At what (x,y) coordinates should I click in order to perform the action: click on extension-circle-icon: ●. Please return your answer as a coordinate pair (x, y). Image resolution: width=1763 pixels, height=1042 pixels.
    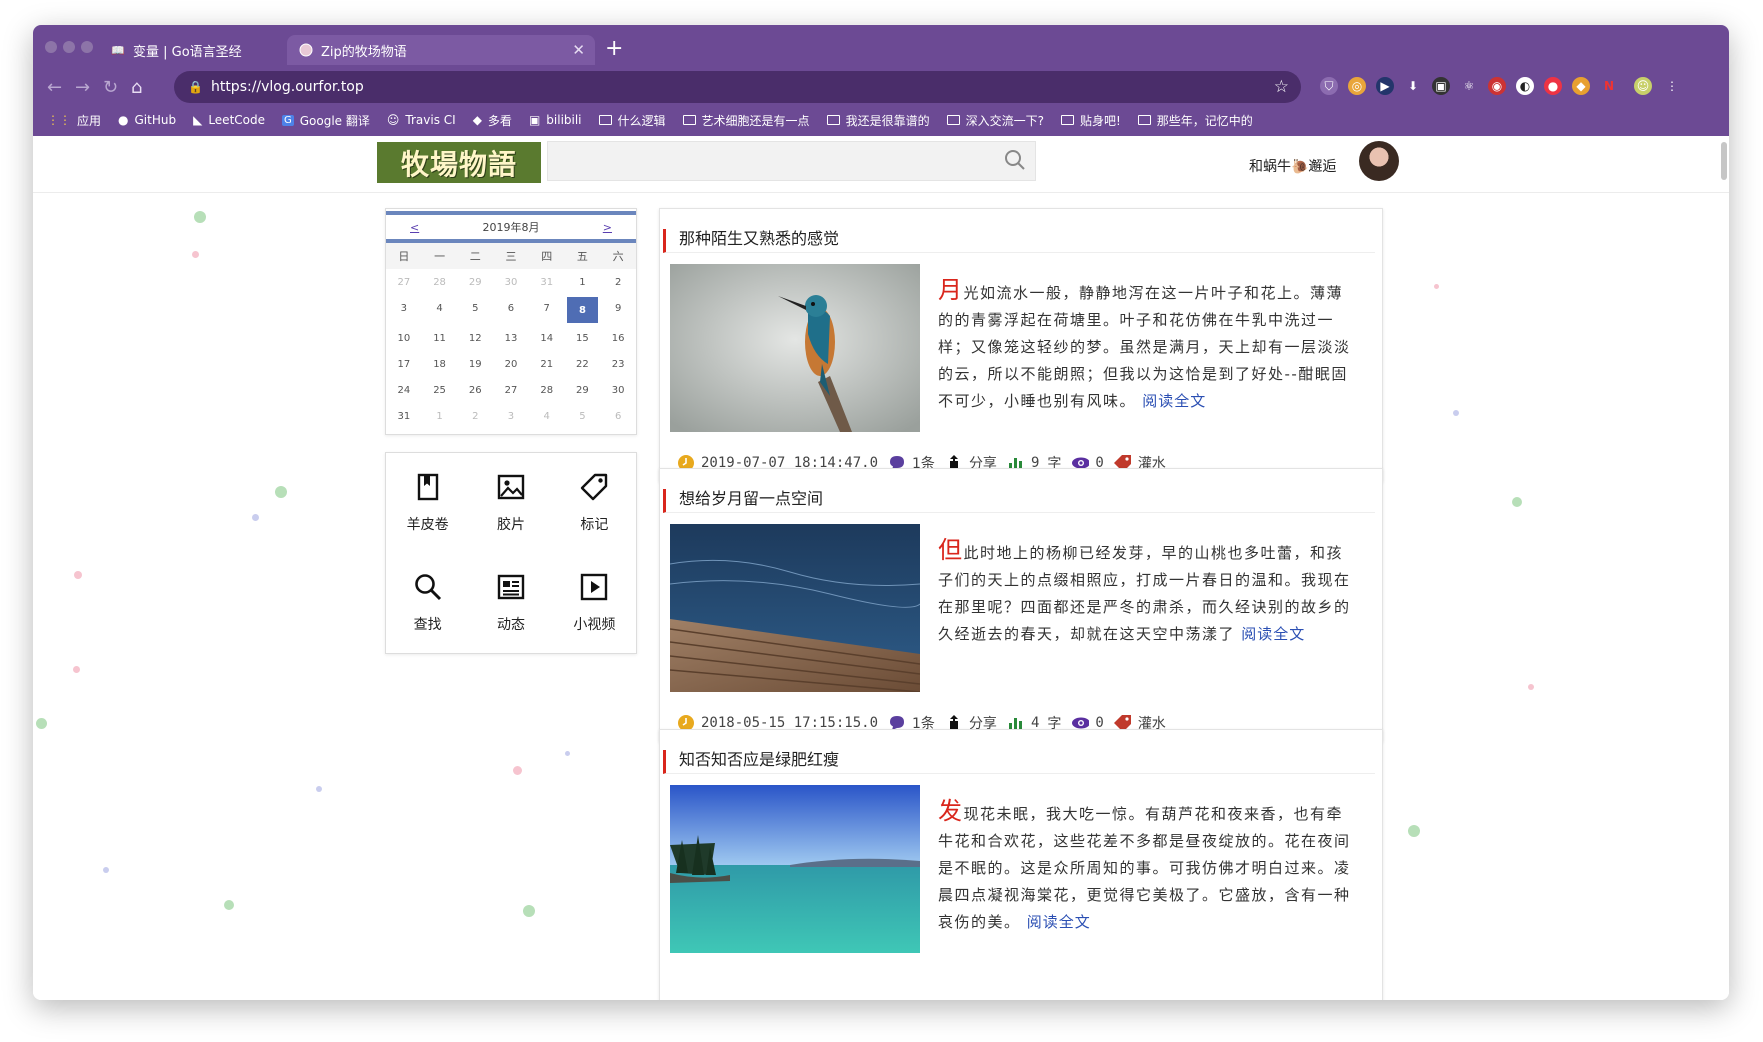
    Looking at the image, I should click on (1553, 86).